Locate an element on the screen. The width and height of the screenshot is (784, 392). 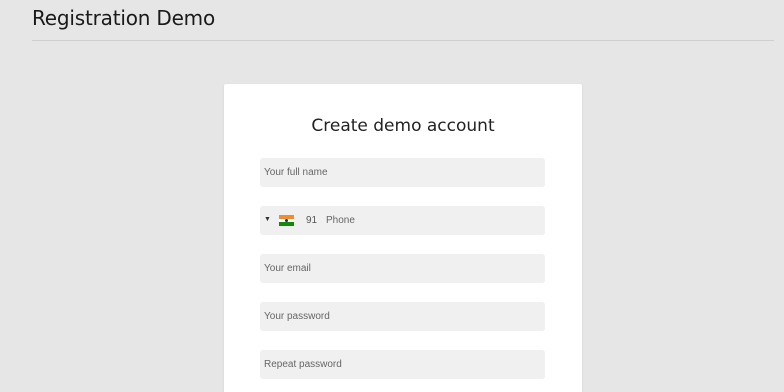
phone-field: ▼ 91 is located at coordinates (402, 220).